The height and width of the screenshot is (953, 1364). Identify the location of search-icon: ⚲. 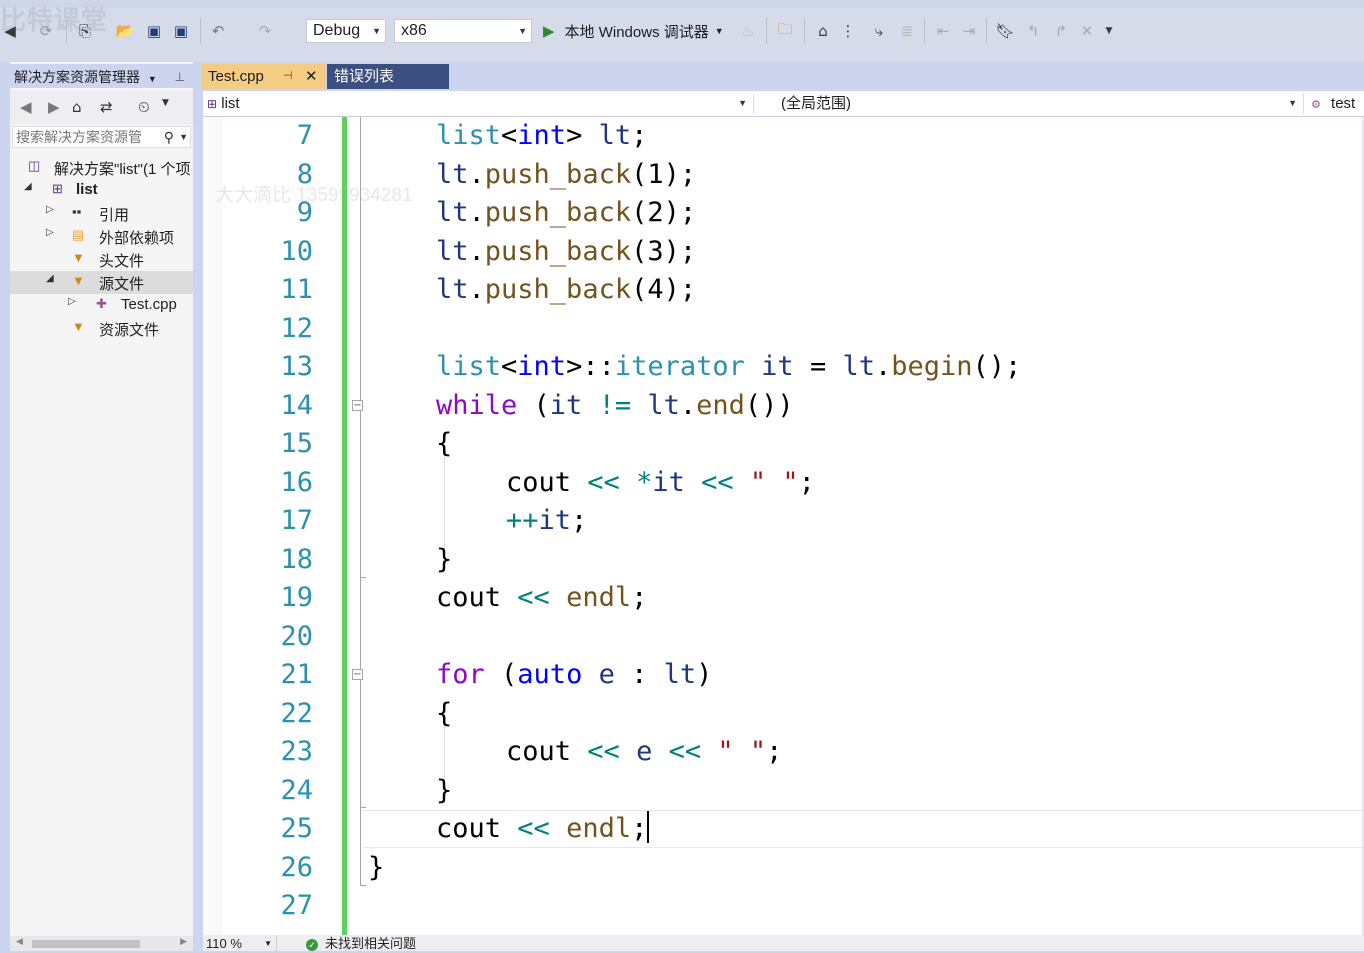
(169, 137).